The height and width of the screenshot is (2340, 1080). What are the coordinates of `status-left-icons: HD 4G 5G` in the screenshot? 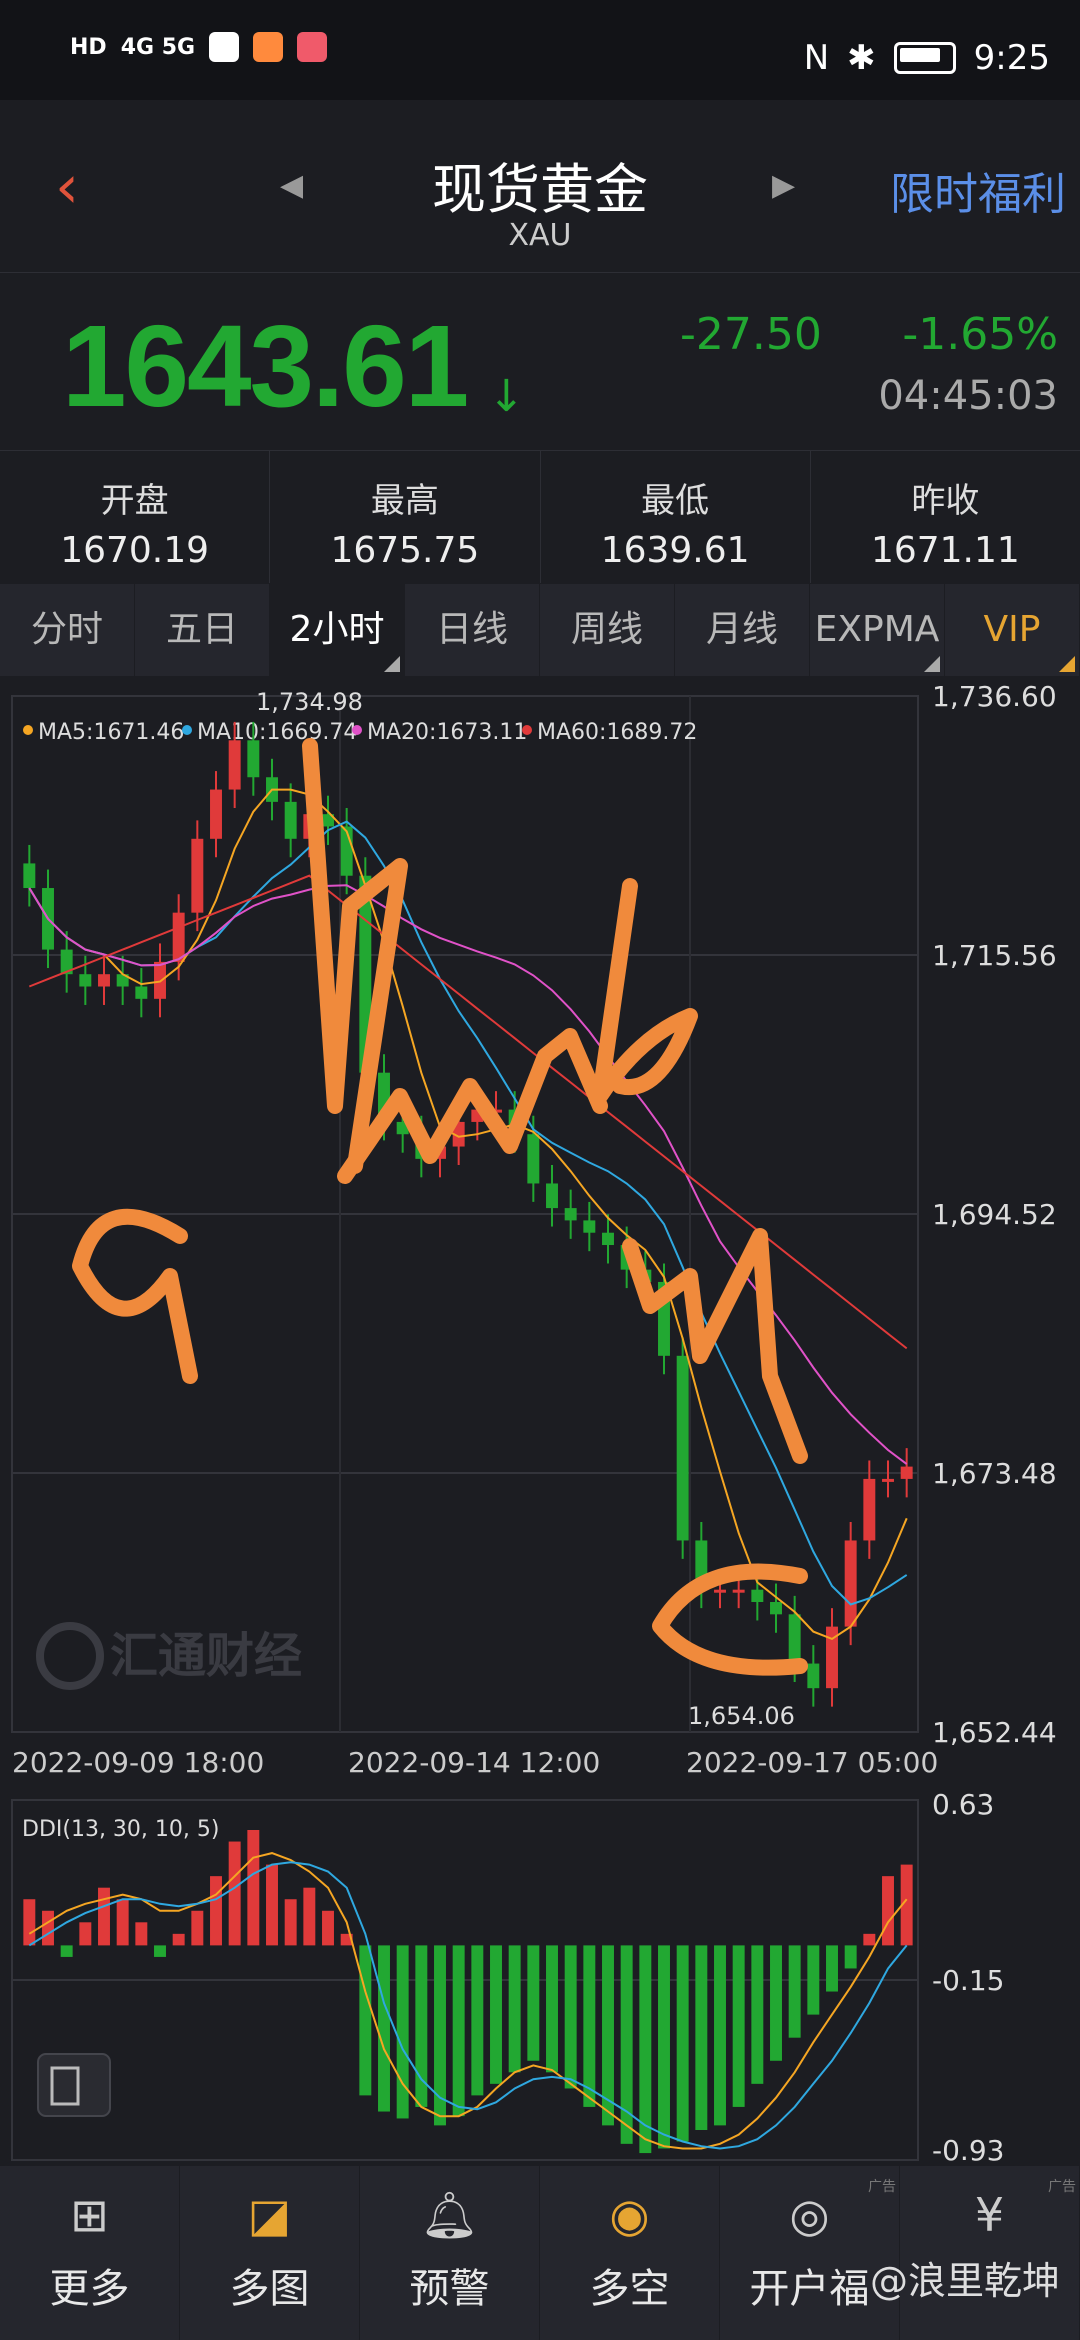 It's located at (199, 47).